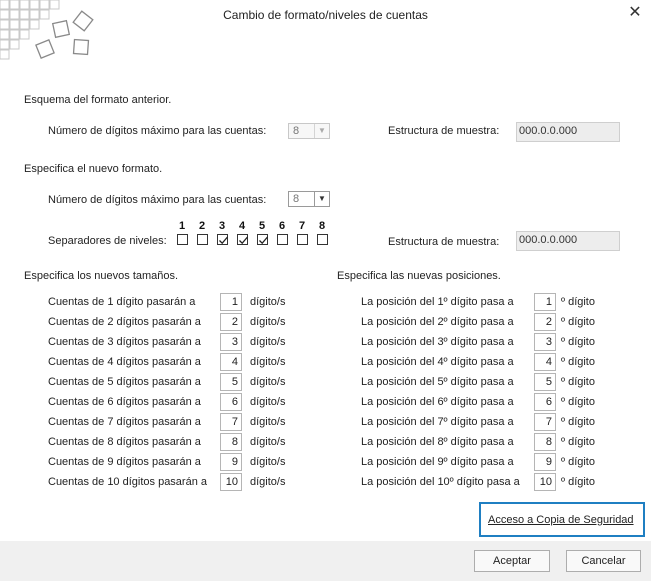  I want to click on separator-number: 8, so click(322, 226).